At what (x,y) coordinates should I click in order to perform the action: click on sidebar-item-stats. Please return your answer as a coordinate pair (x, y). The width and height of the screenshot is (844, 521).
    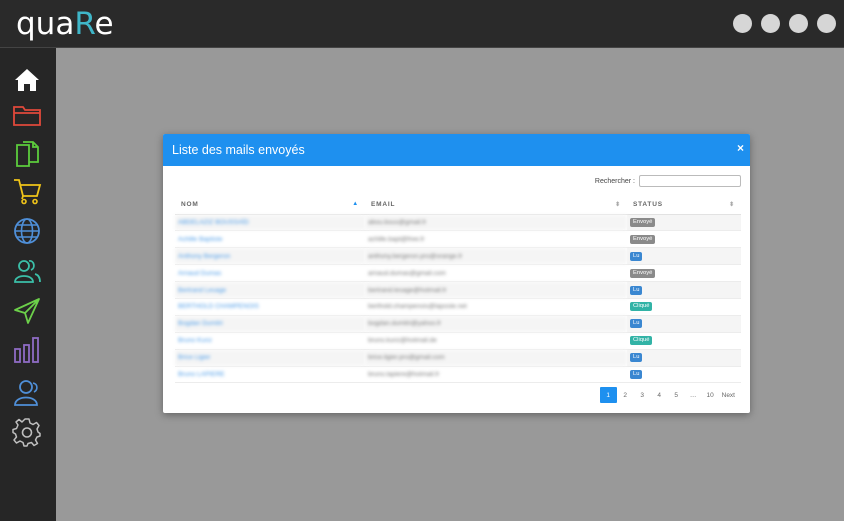
    Looking at the image, I should click on (28, 350).